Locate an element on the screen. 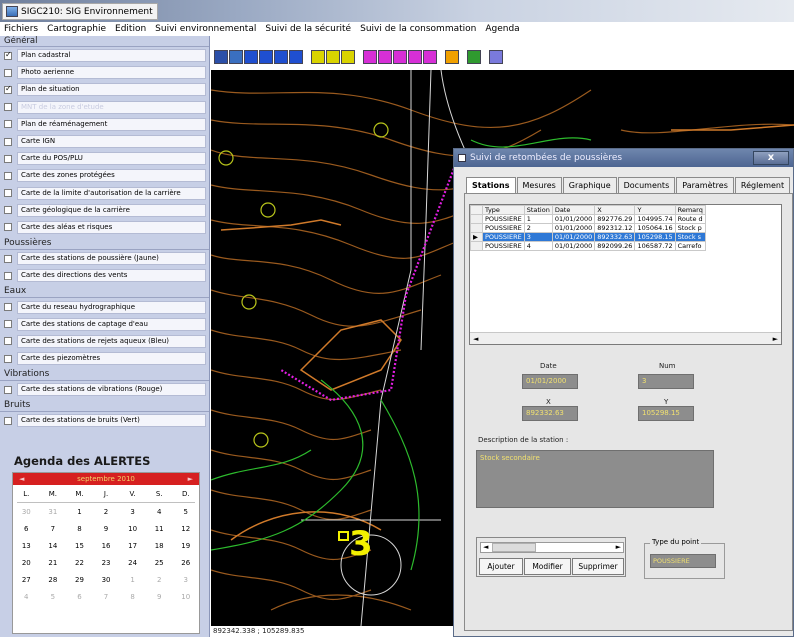 The height and width of the screenshot is (637, 794). station-other-icon is located at coordinates (430, 57).